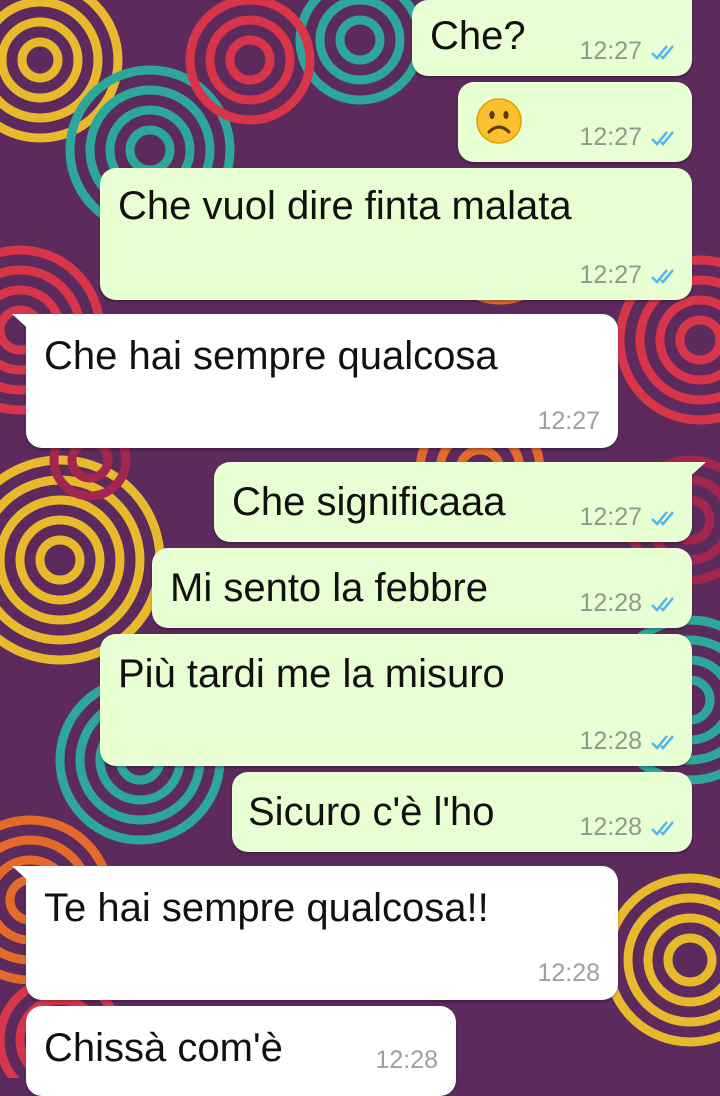 The width and height of the screenshot is (720, 1096). What do you see at coordinates (575, 122) in the screenshot?
I see `outgoing-message: 12:27` at bounding box center [575, 122].